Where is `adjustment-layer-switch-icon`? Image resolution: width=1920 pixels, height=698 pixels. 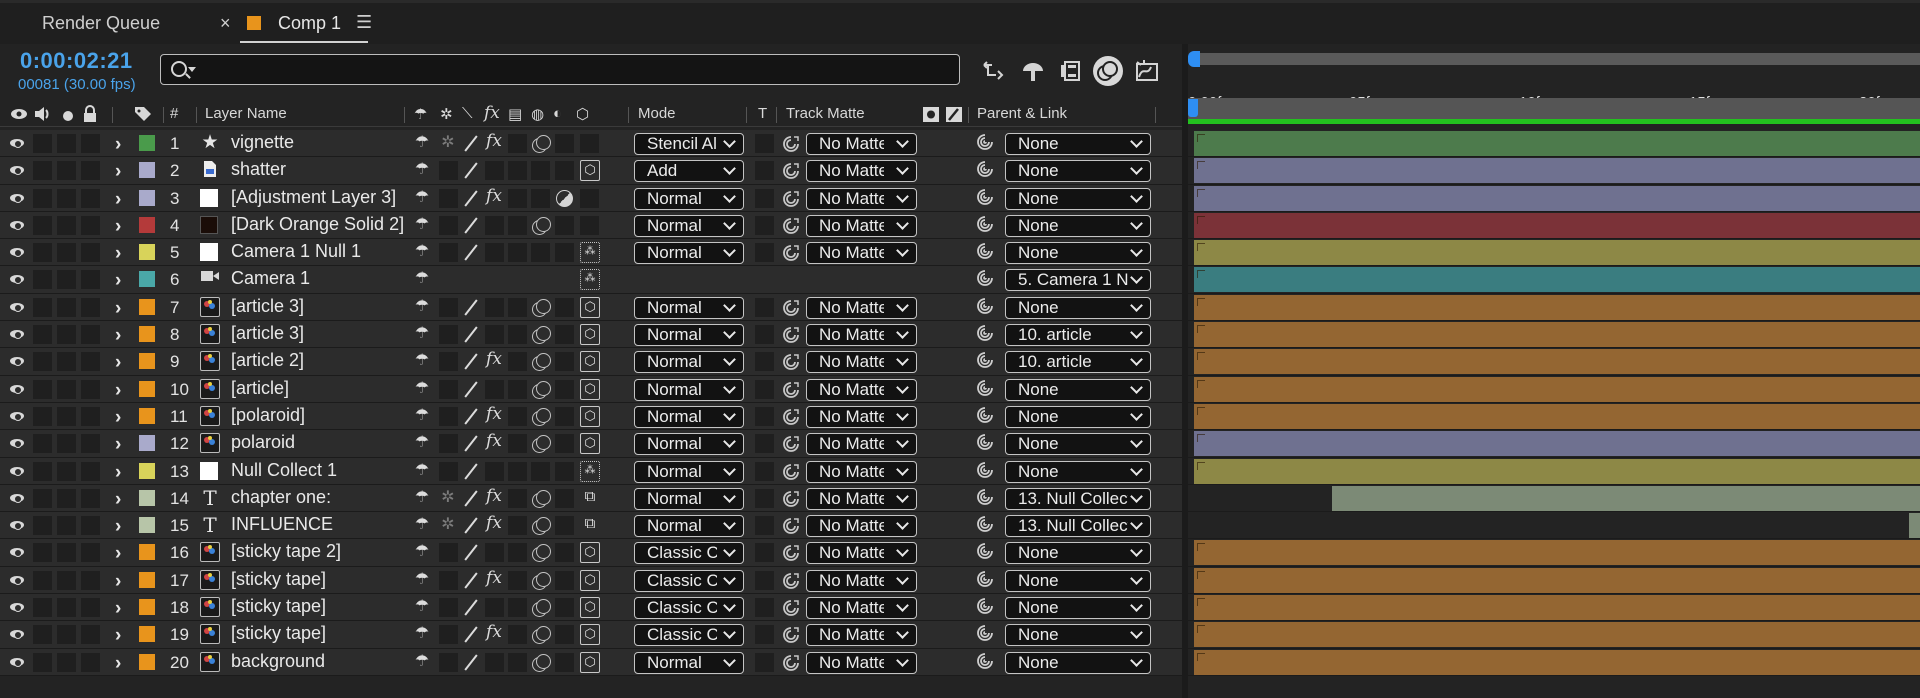
adjustment-layer-switch-icon is located at coordinates (564, 198).